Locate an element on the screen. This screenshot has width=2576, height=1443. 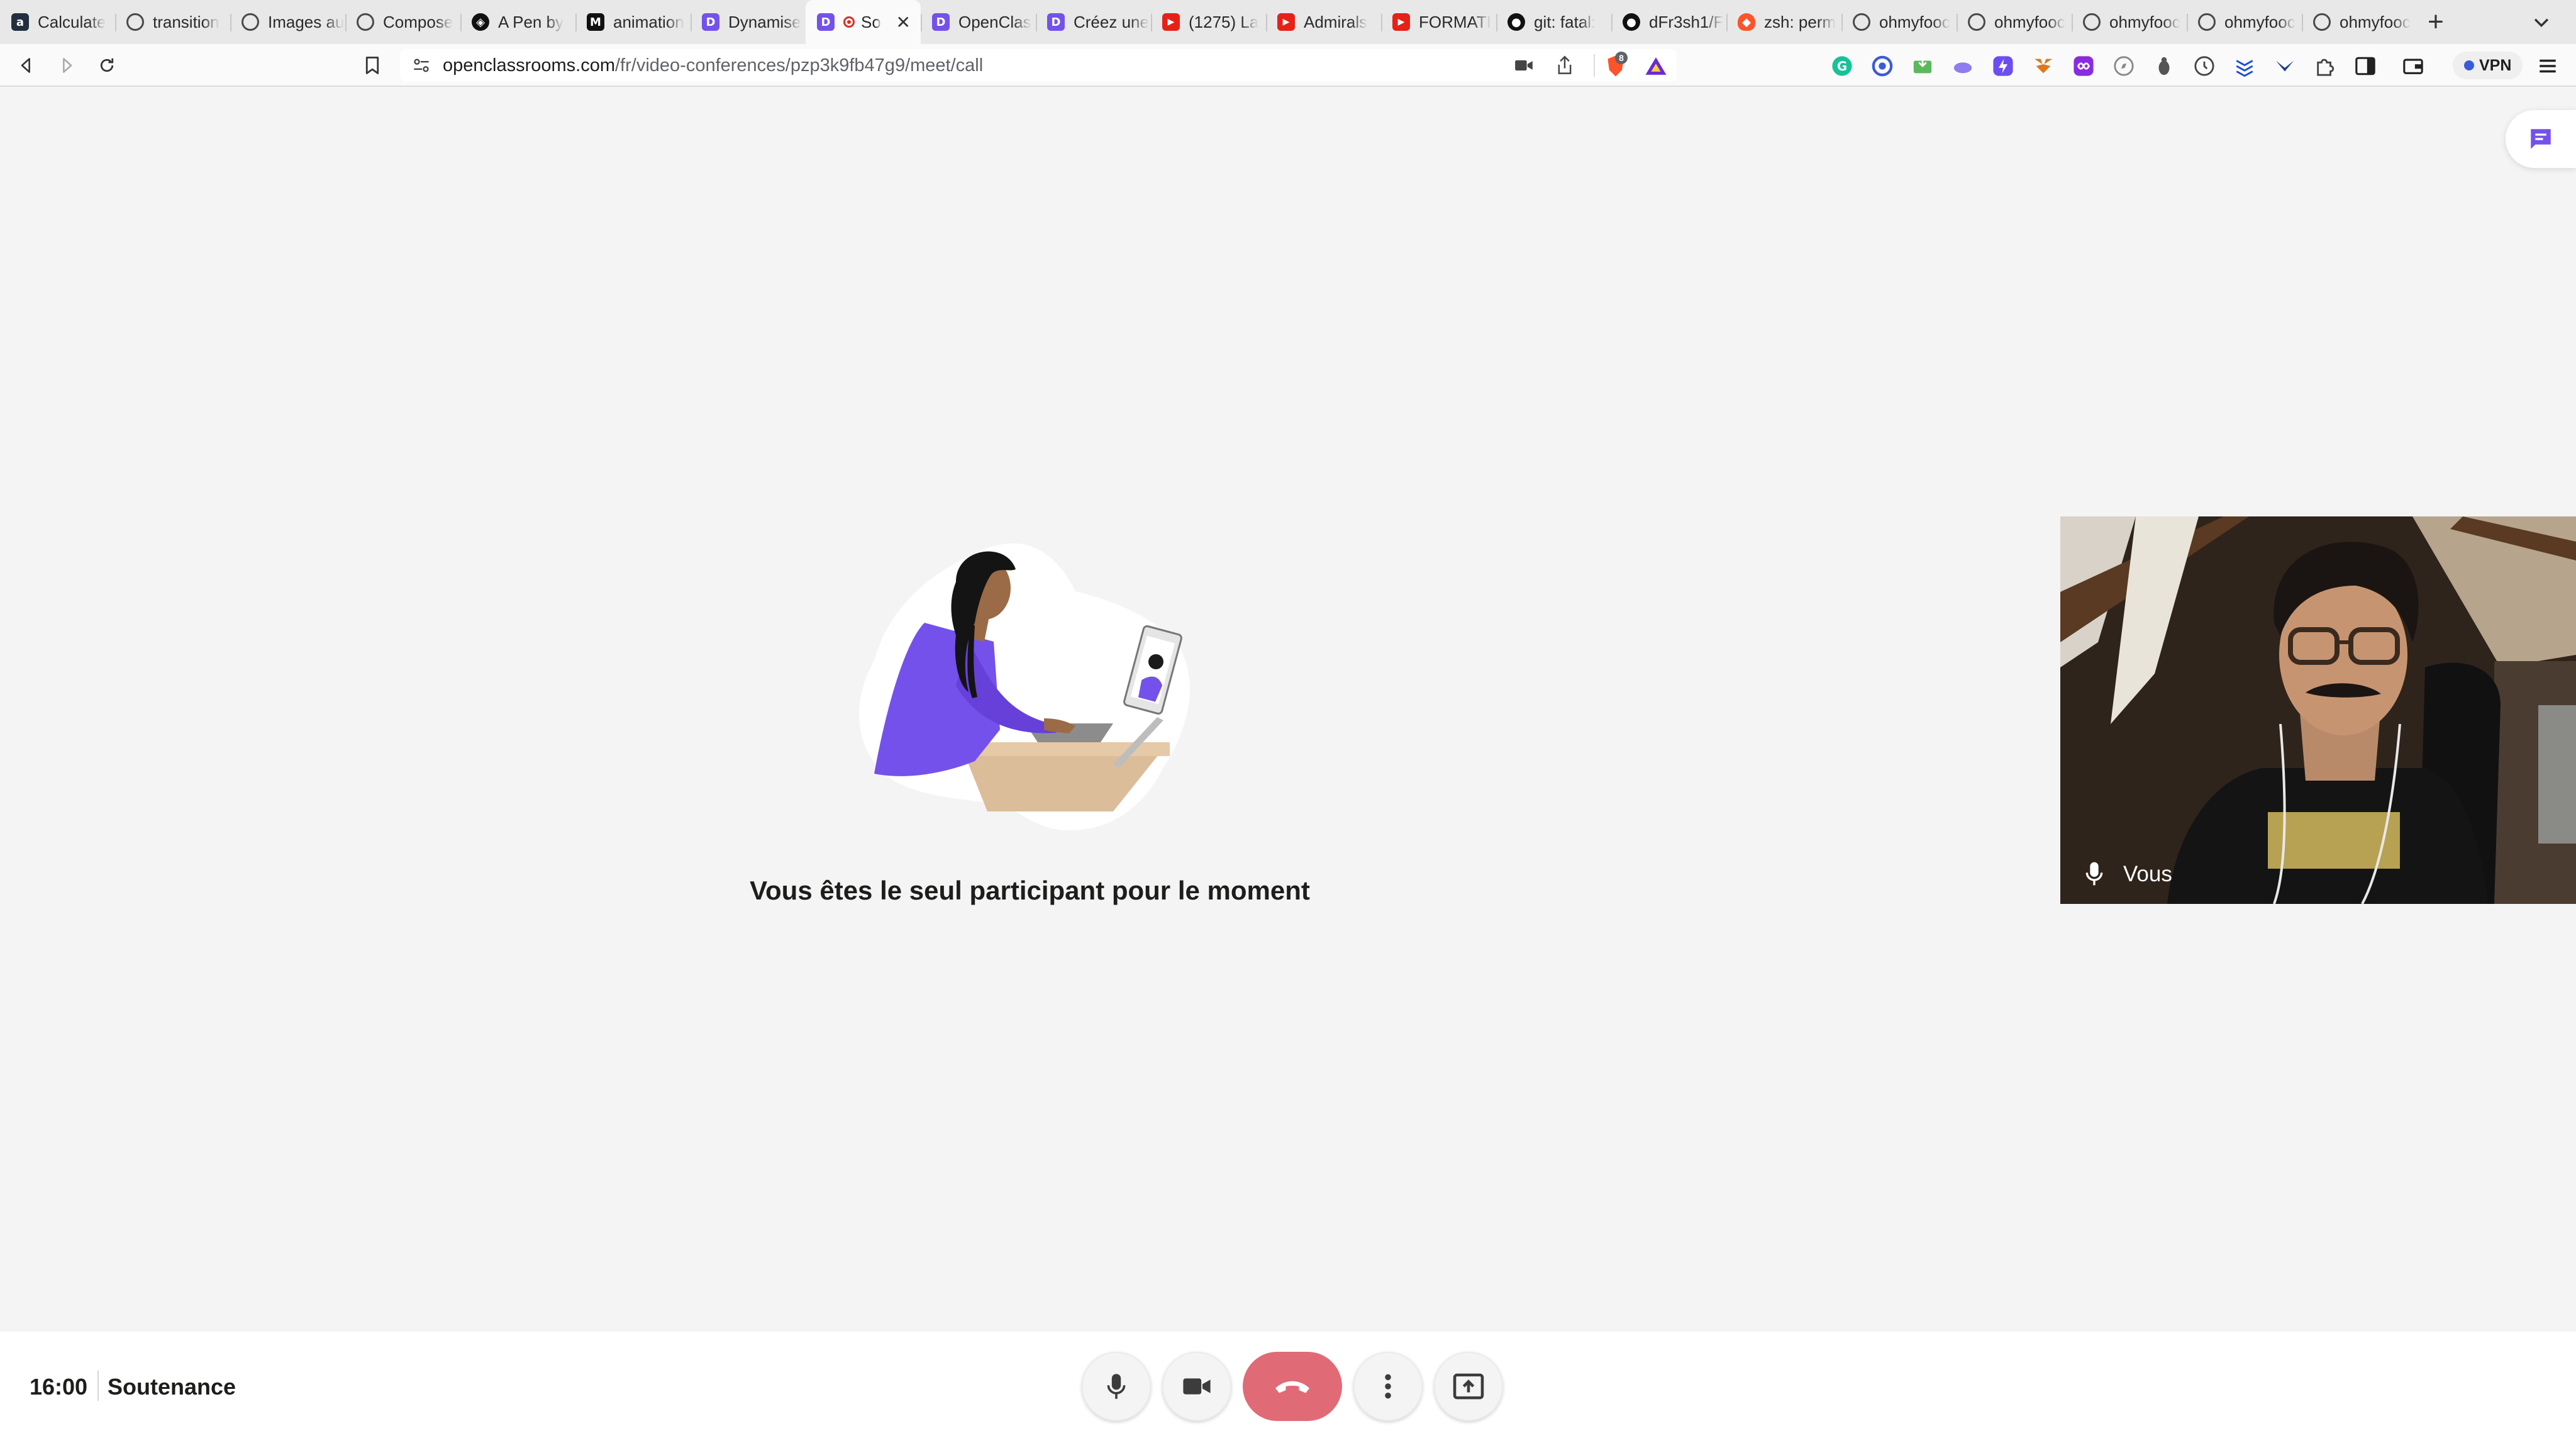
browser-tab: ◆ zsh: perm is located at coordinates (1783, 22).